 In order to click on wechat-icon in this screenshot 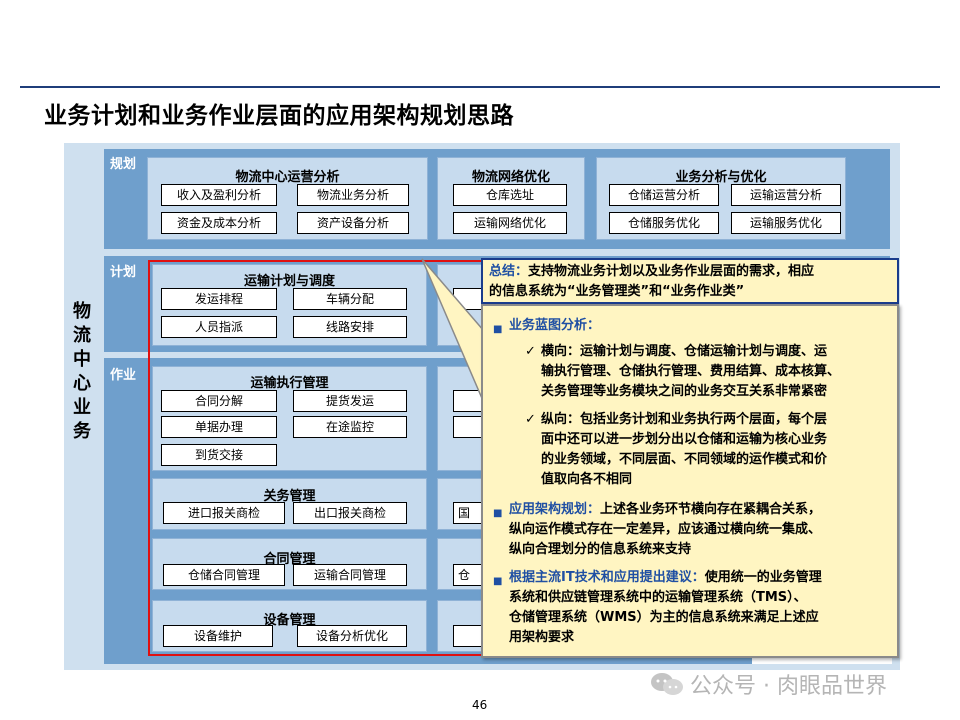, I will do `click(667, 684)`.